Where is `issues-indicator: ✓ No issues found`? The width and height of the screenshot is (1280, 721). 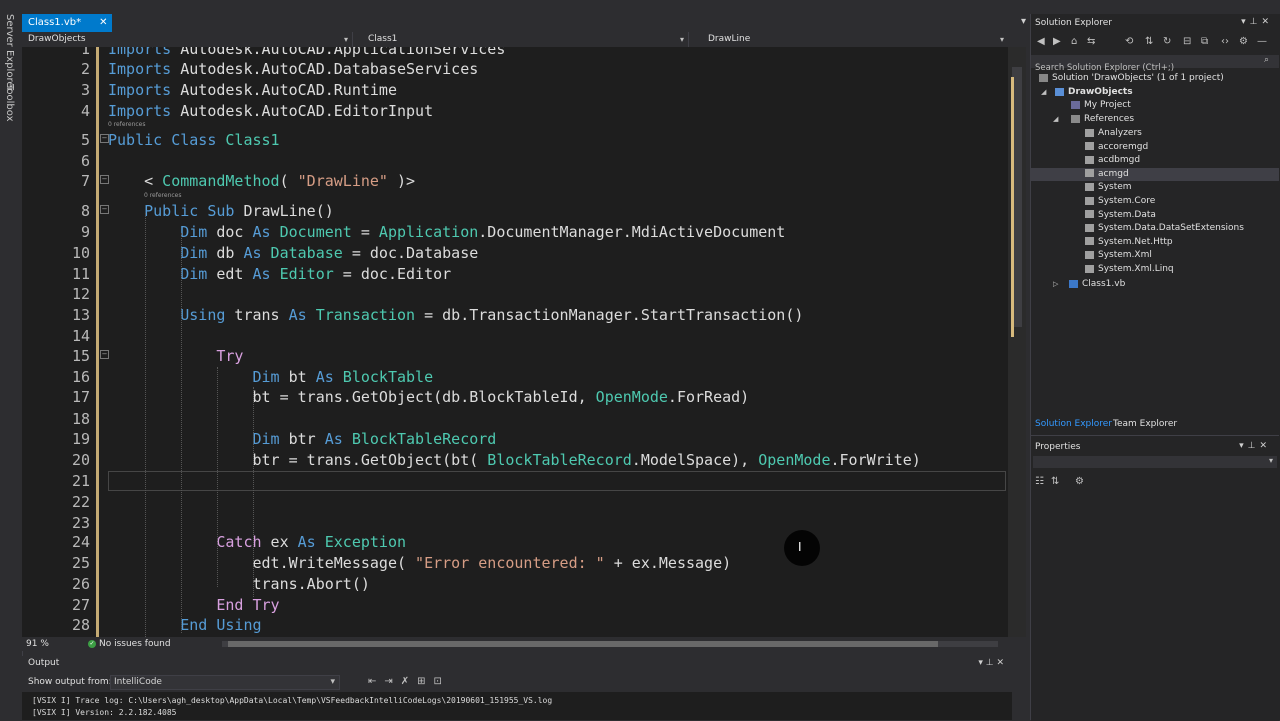 issues-indicator: ✓ No issues found is located at coordinates (129, 644).